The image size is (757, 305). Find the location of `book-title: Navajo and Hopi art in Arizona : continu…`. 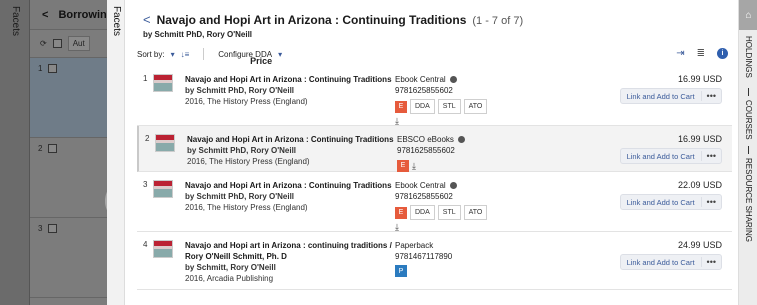

book-title: Navajo and Hopi art in Arizona : continu… is located at coordinates (290, 251).